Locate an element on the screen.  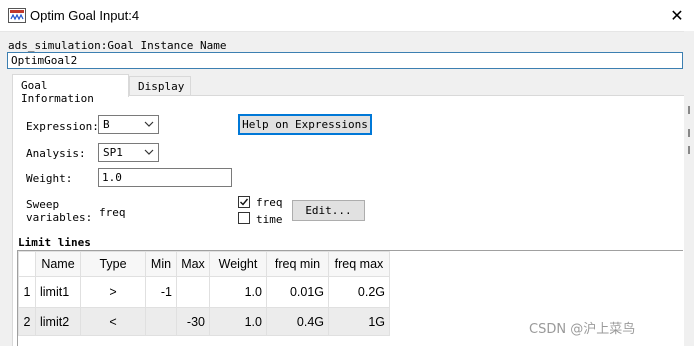
expression-select: B is located at coordinates (128, 124).